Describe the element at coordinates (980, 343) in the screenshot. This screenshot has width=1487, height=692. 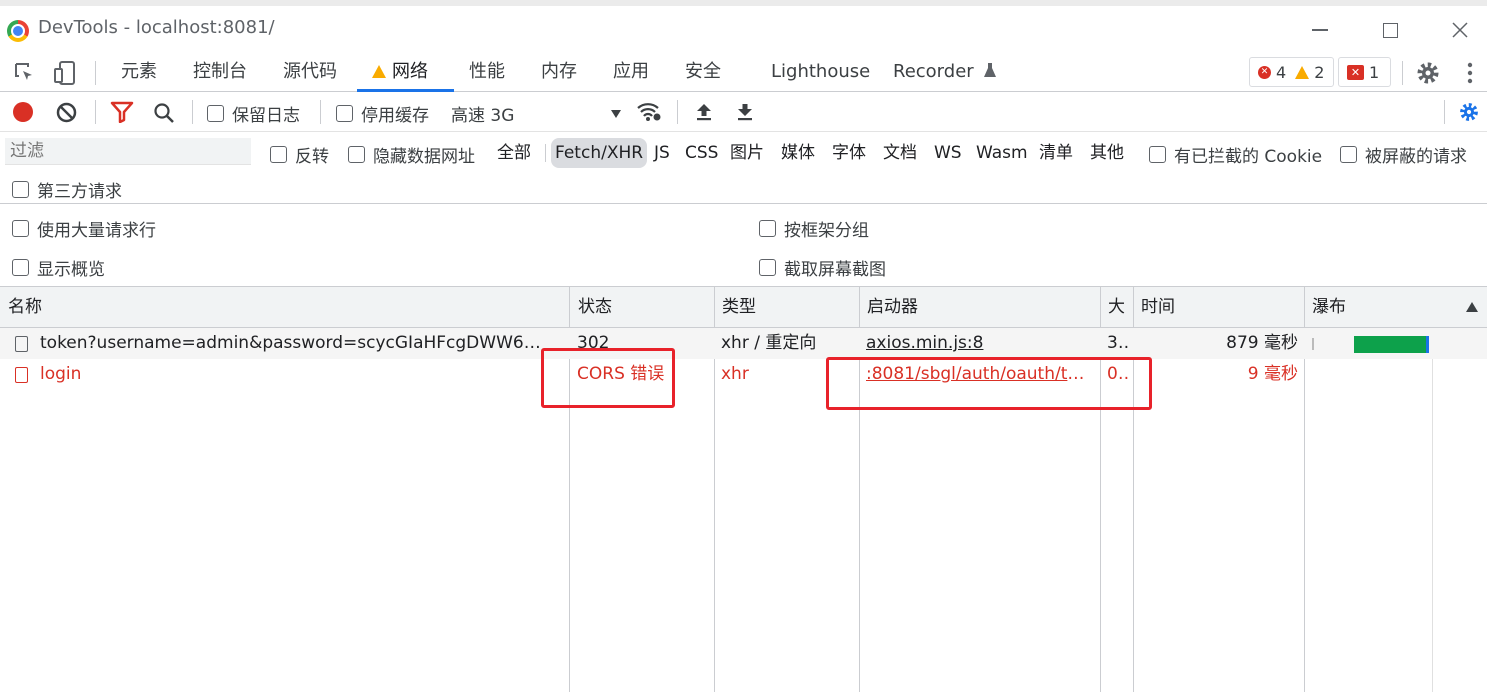
I see `request-initiator-link: axios.min.js:8` at that location.